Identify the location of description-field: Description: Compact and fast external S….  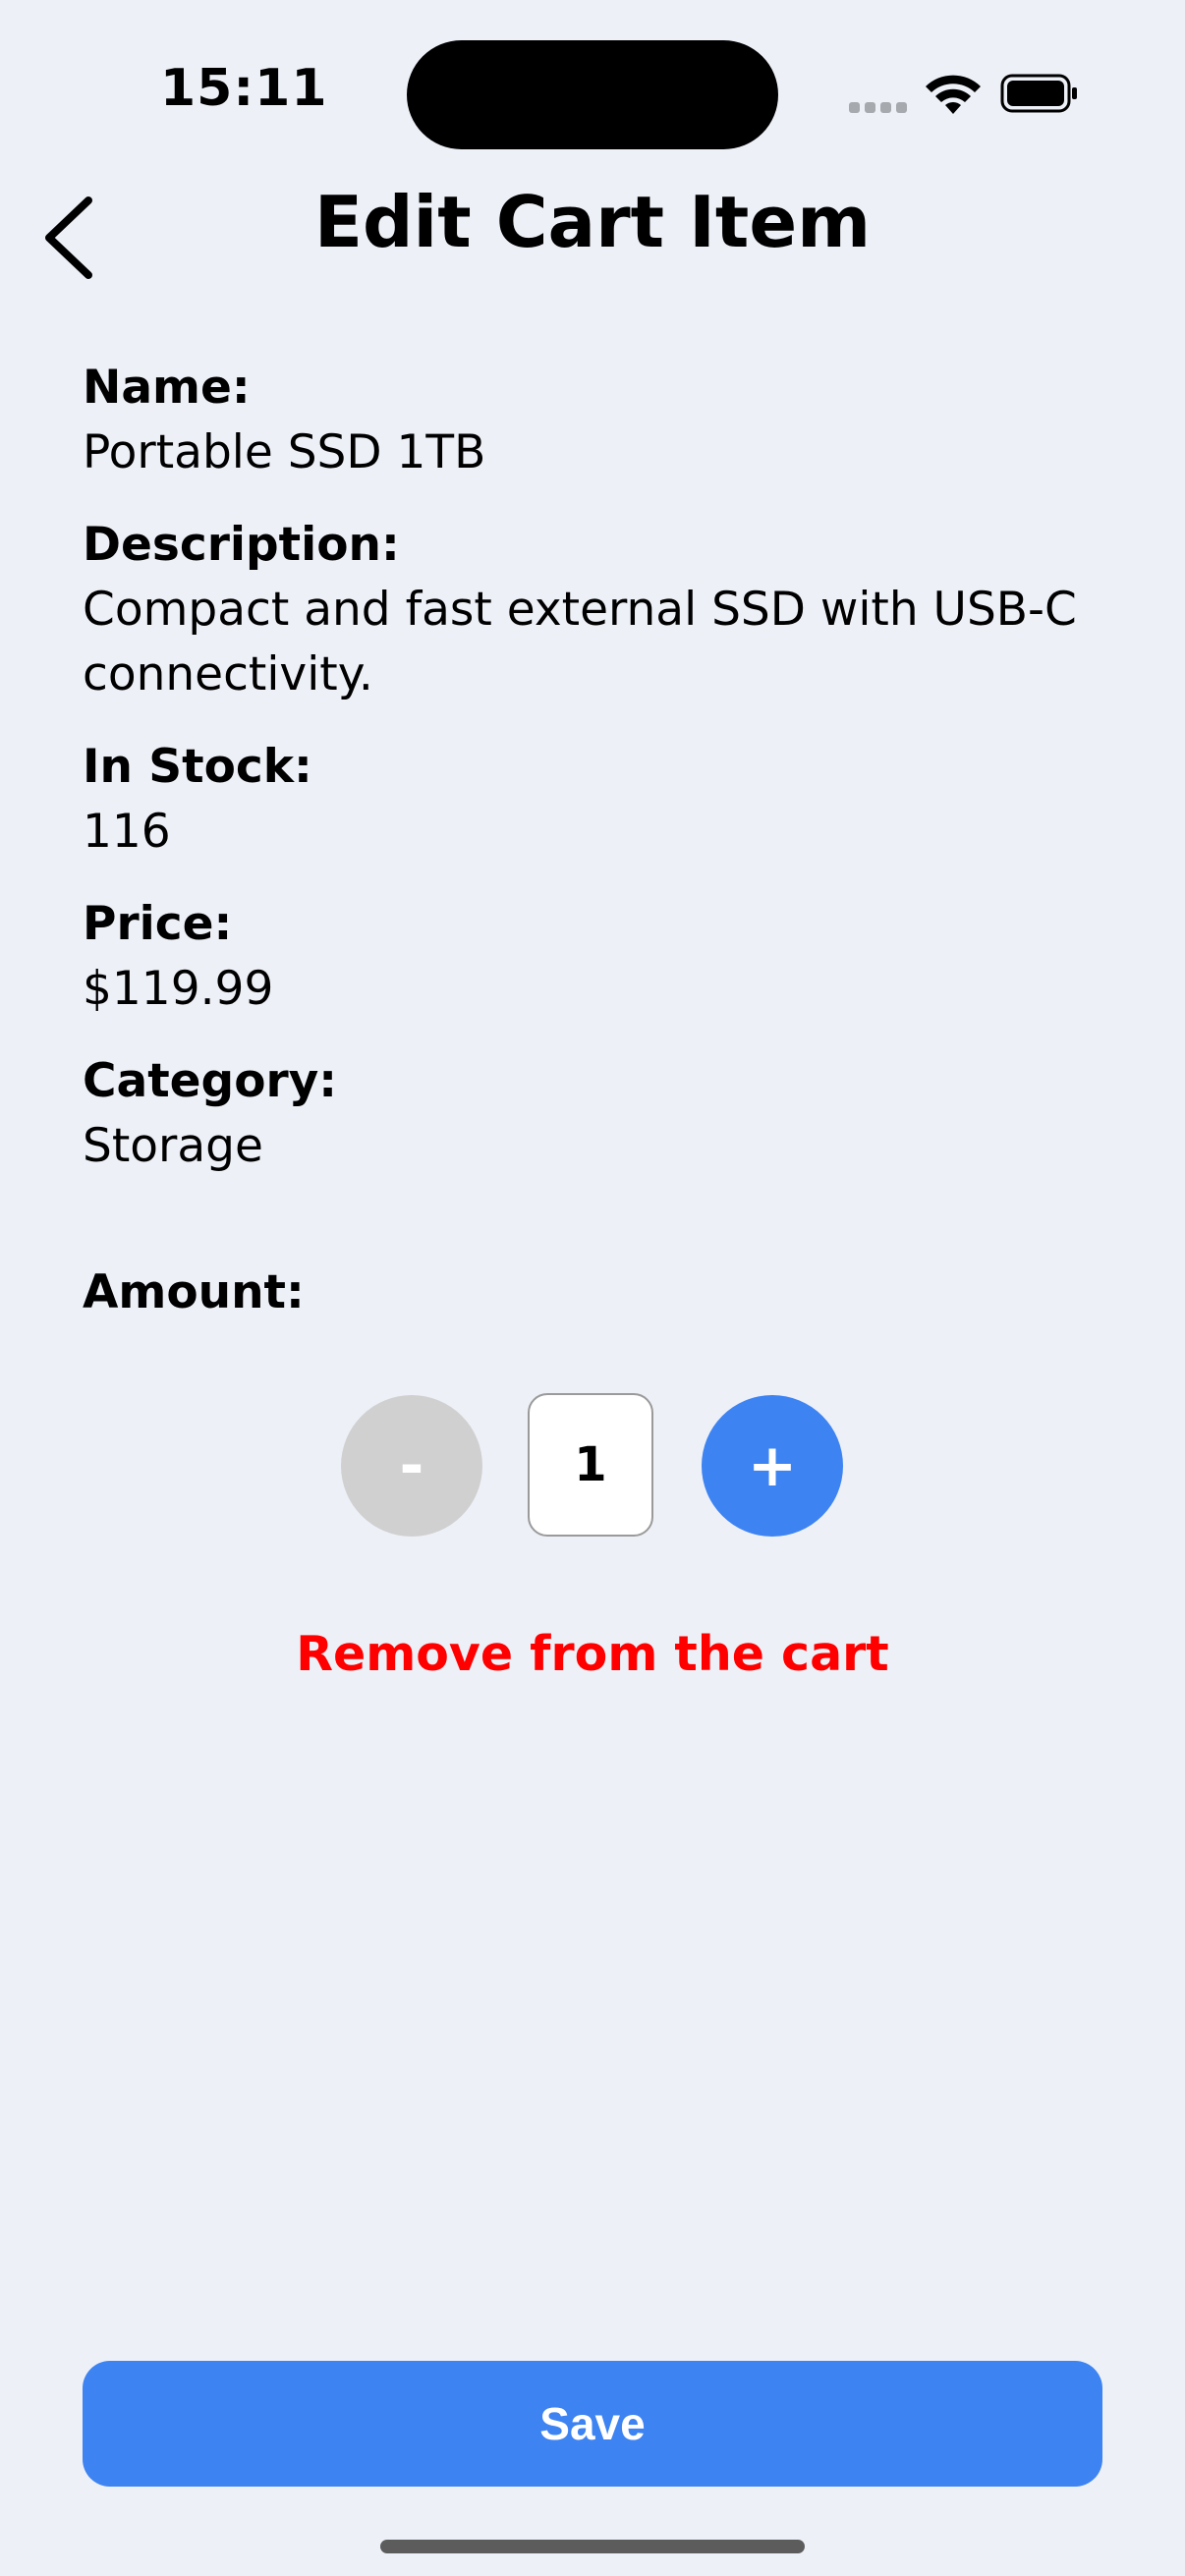
(604, 610).